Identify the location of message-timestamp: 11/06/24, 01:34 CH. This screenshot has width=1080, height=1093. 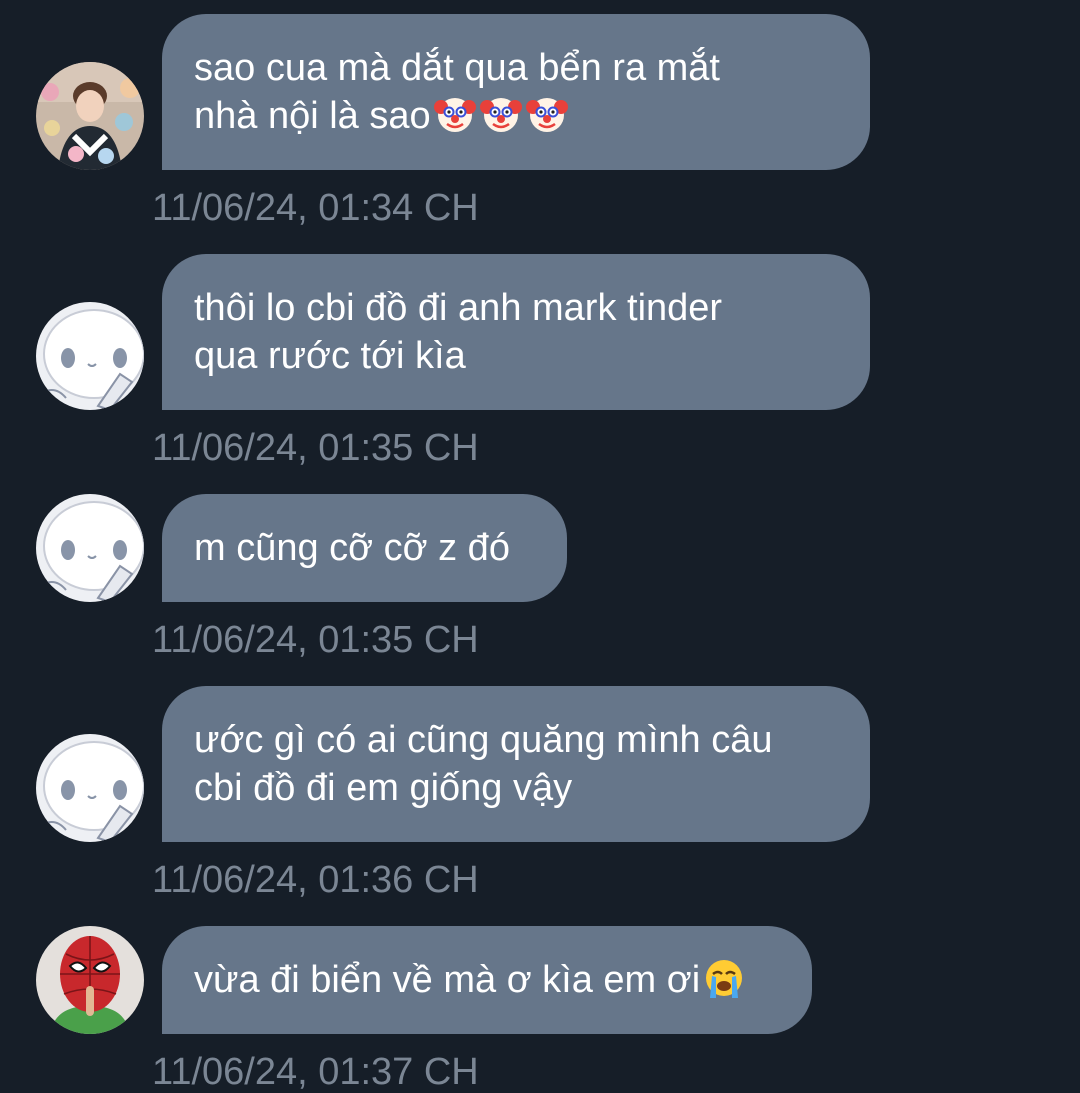
(315, 208).